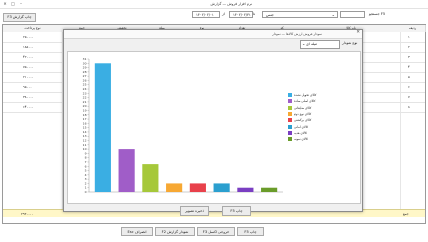  What do you see at coordinates (28, 67) in the screenshot?
I see `payment-cell: ۷۵۰۰۰۰` at bounding box center [28, 67].